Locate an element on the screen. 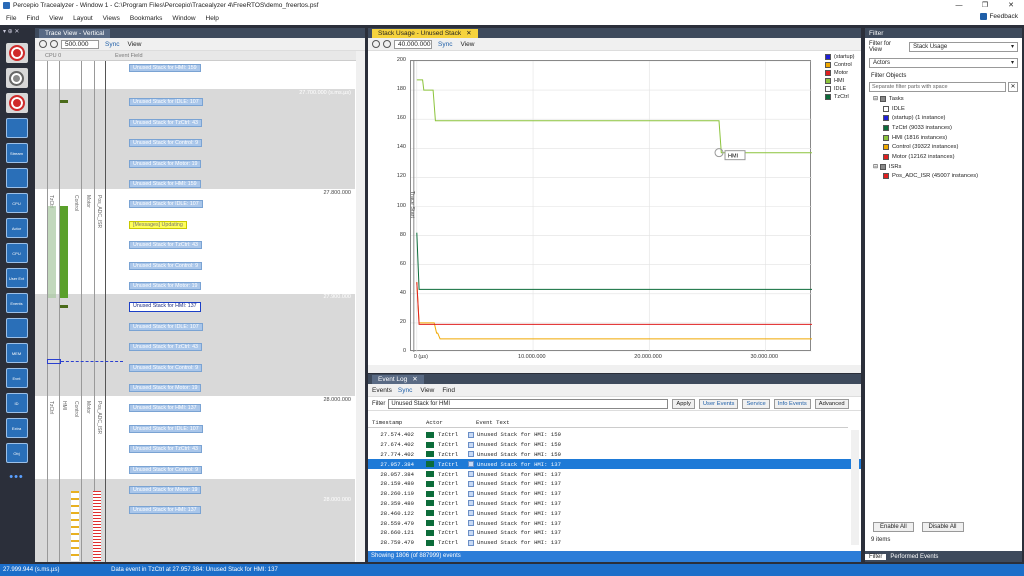  col-timestamp: Timestamp is located at coordinates (397, 422).